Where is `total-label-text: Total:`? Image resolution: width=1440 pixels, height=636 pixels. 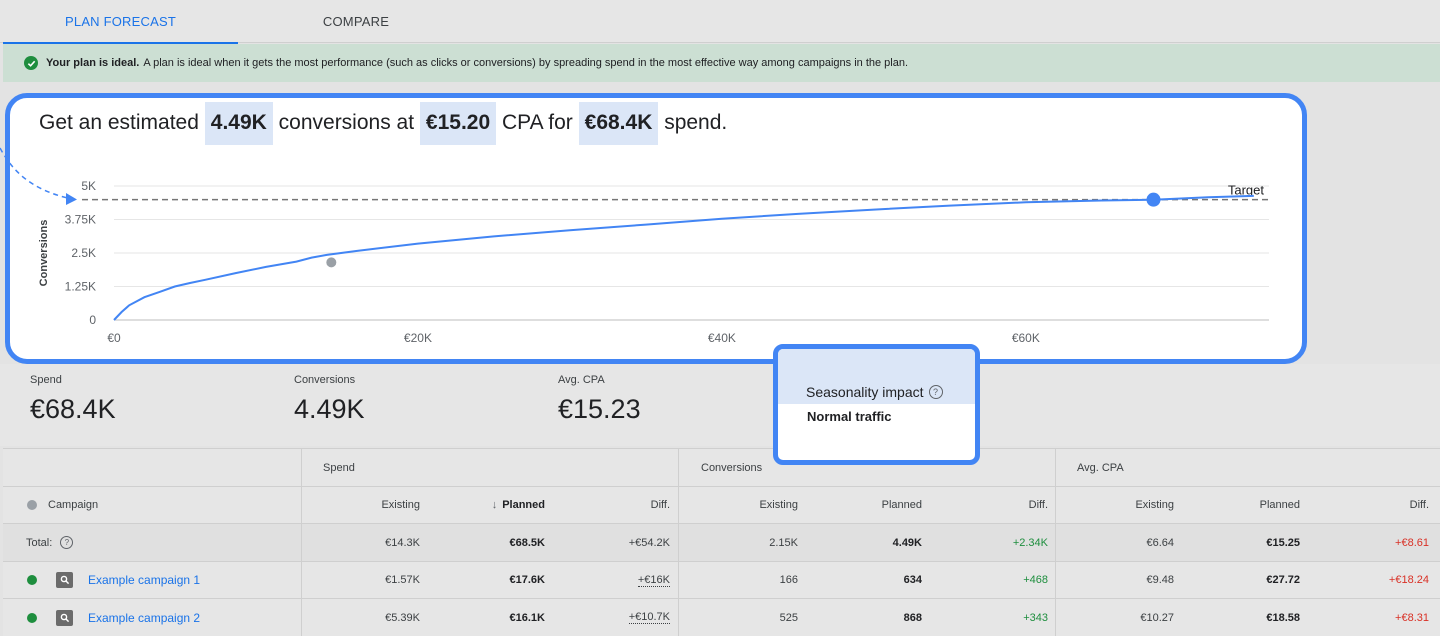
total-label-text: Total: is located at coordinates (39, 542).